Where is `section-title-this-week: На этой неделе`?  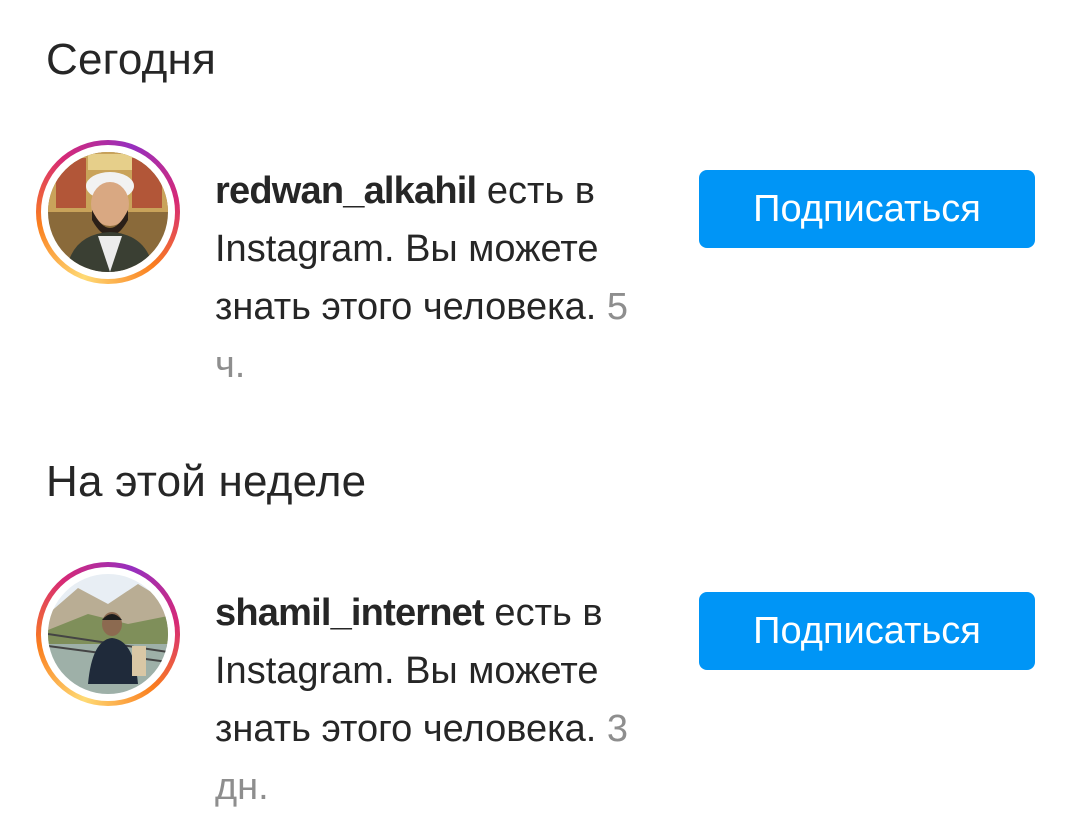 section-title-this-week: На этой неделе is located at coordinates (206, 481).